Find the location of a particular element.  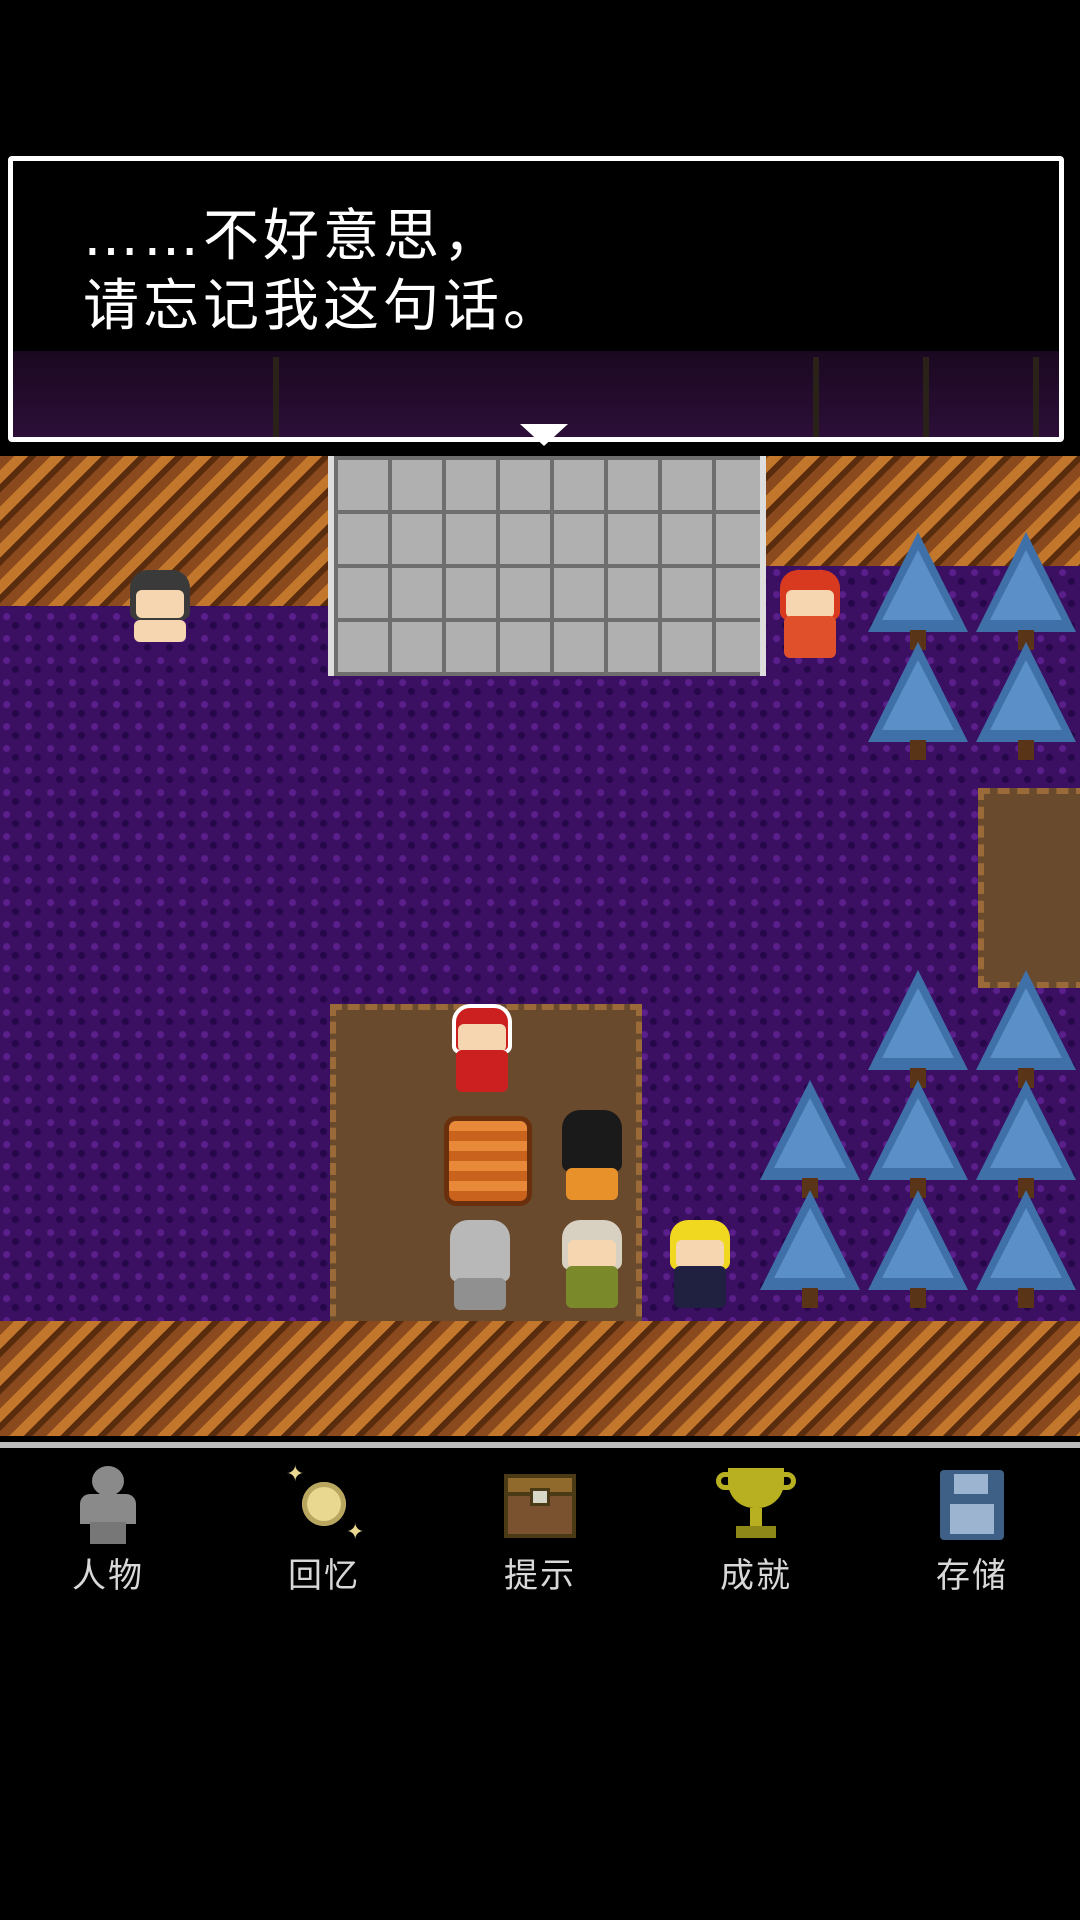

dialog-box: ……不好意思， 请忘记我这句话。 is located at coordinates (536, 299).